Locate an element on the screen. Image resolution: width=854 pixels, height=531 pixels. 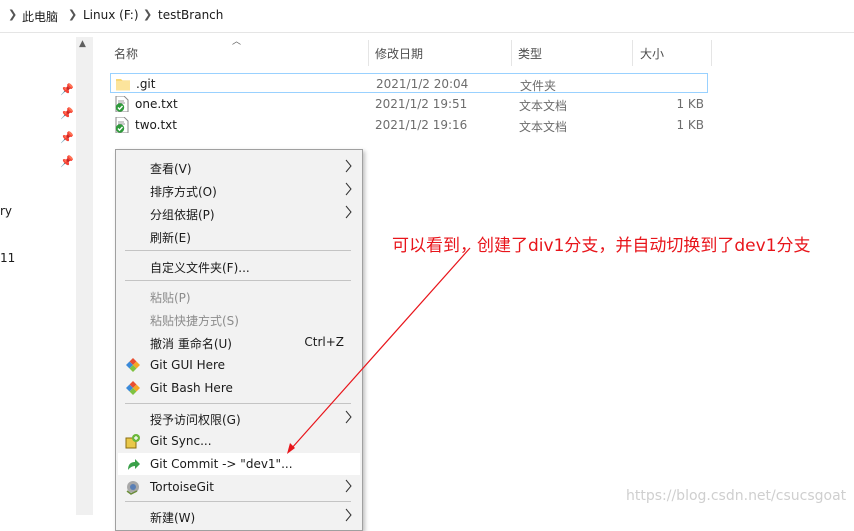
breadcrumb-drive: Linux (F:) is located at coordinates (111, 15).